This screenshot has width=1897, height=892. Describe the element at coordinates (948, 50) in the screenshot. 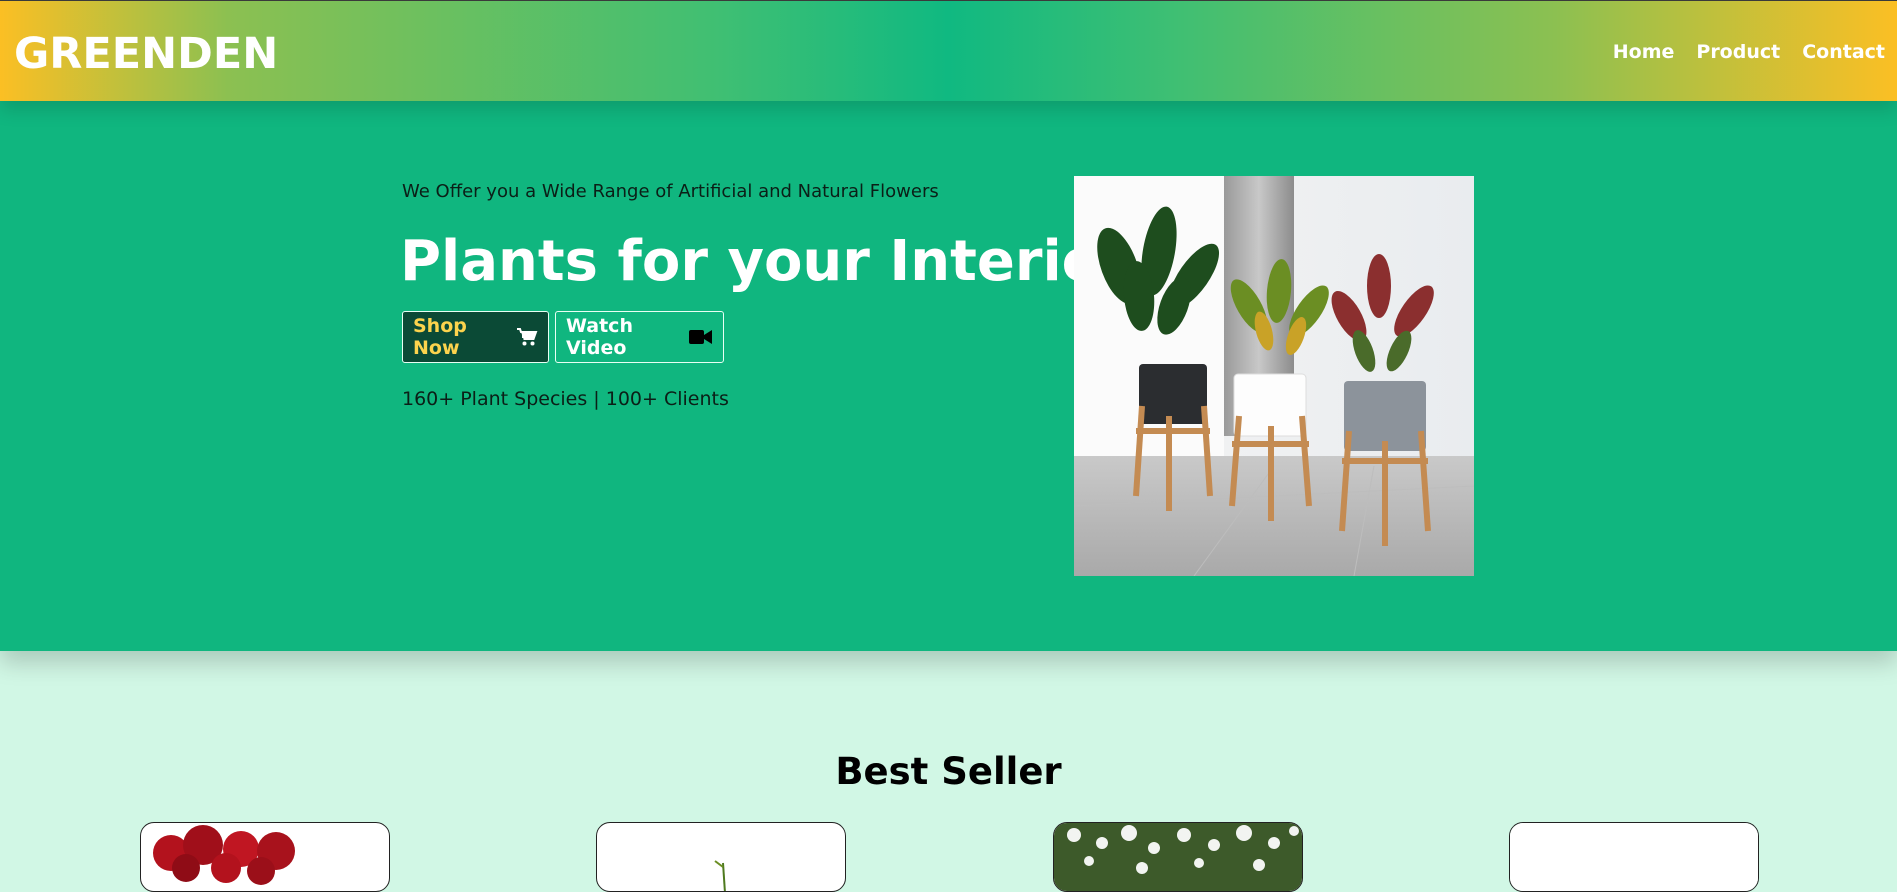

I see `top-navbar: GREENDEN Home Product Contact` at that location.